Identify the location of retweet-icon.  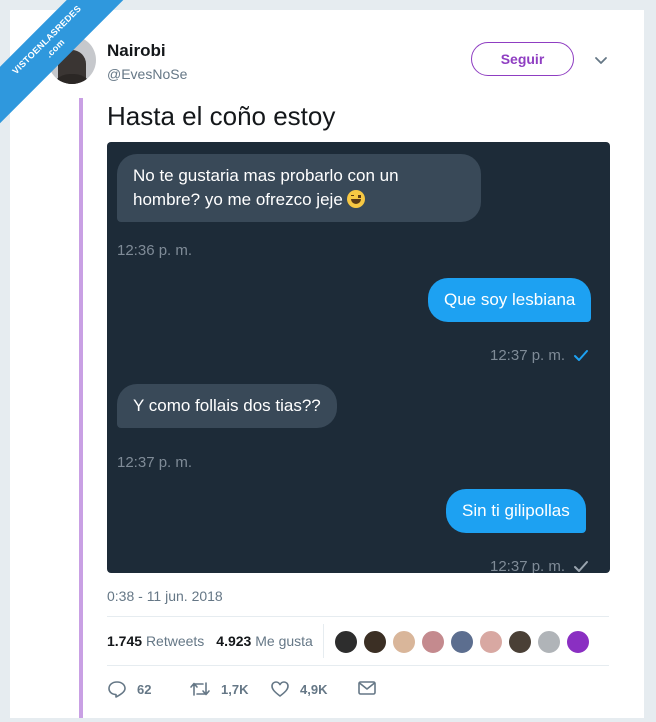
(200, 689).